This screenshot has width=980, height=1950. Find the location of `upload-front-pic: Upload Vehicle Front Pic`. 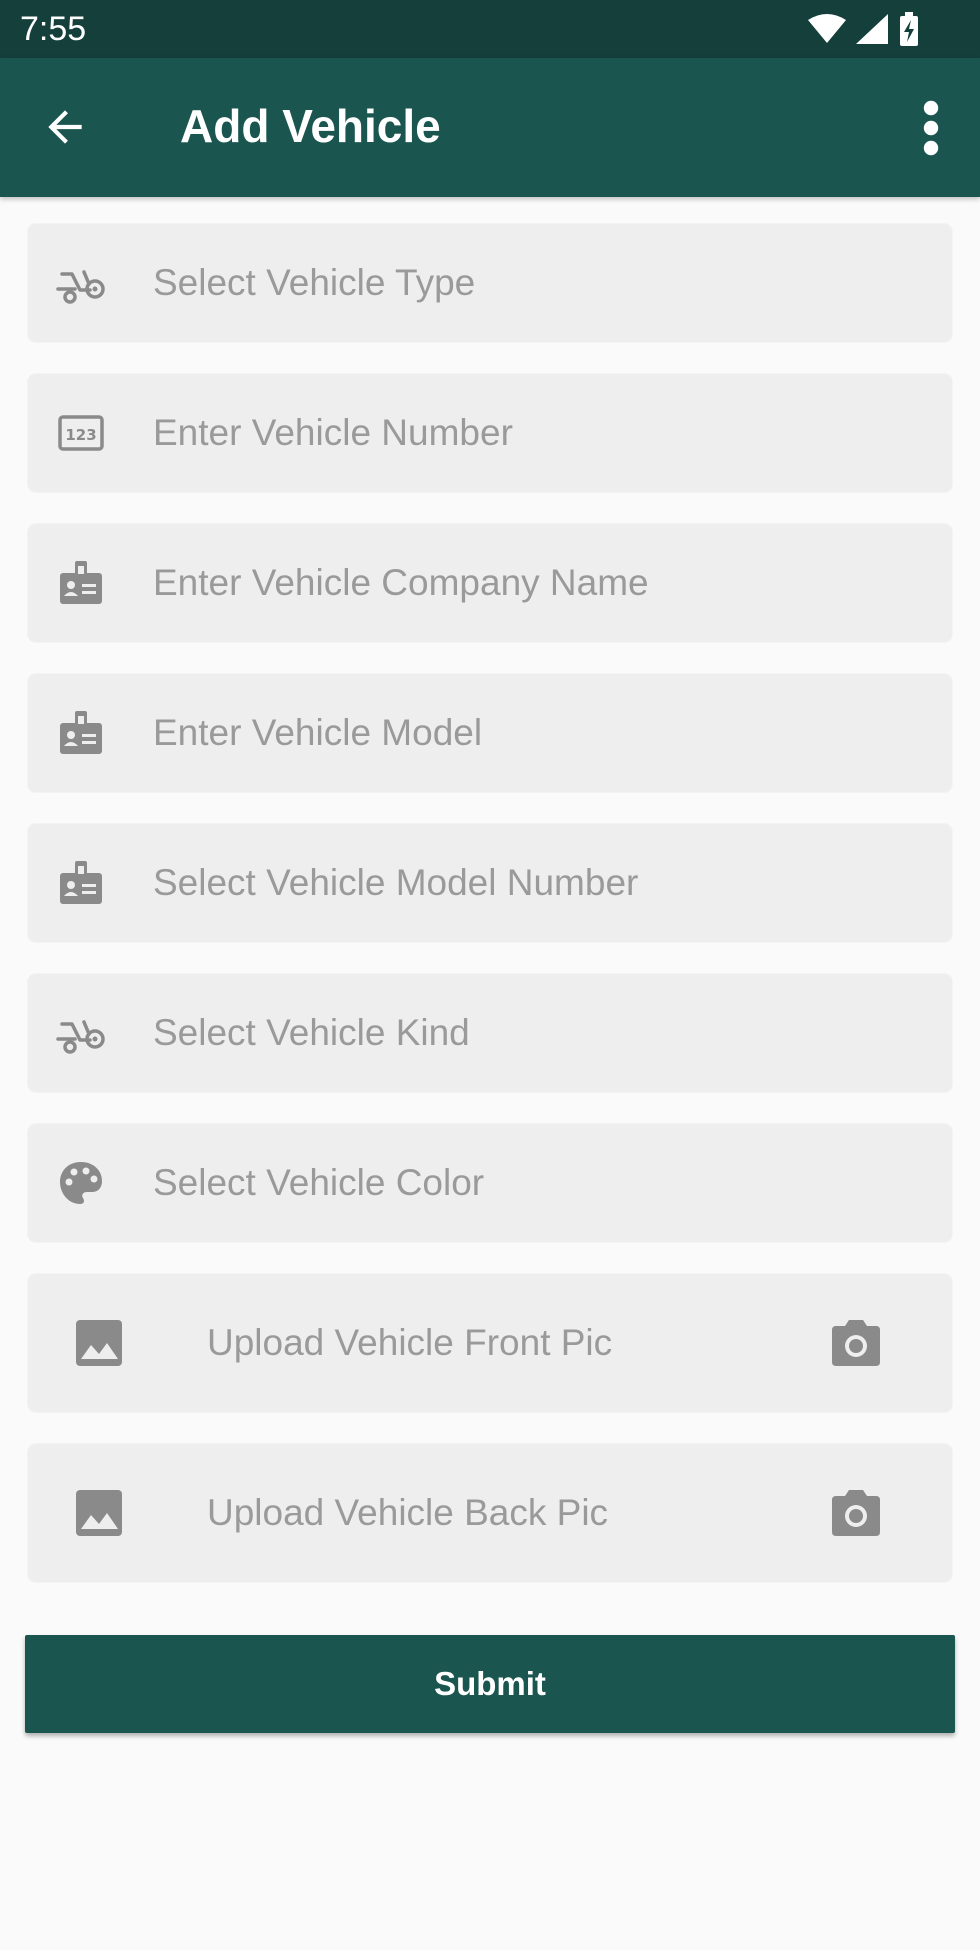

upload-front-pic: Upload Vehicle Front Pic is located at coordinates (490, 1343).